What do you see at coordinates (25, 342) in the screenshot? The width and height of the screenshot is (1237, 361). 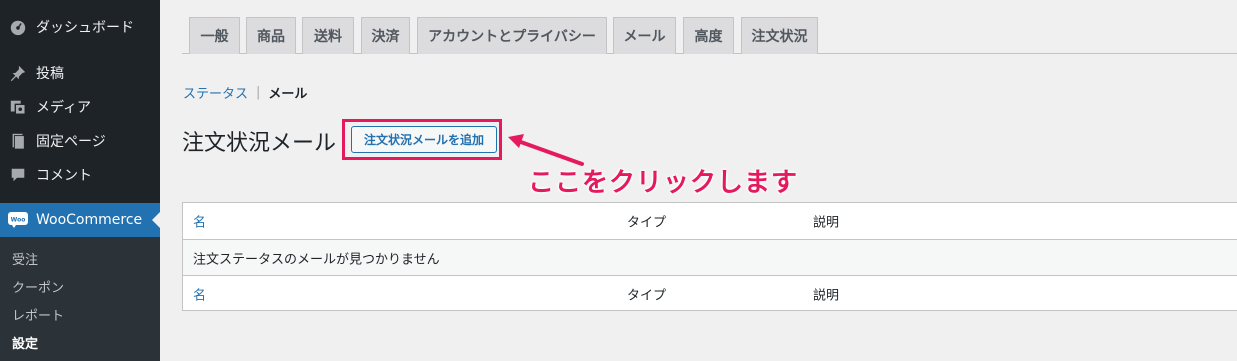 I see `submenu-item-settings: 設定` at bounding box center [25, 342].